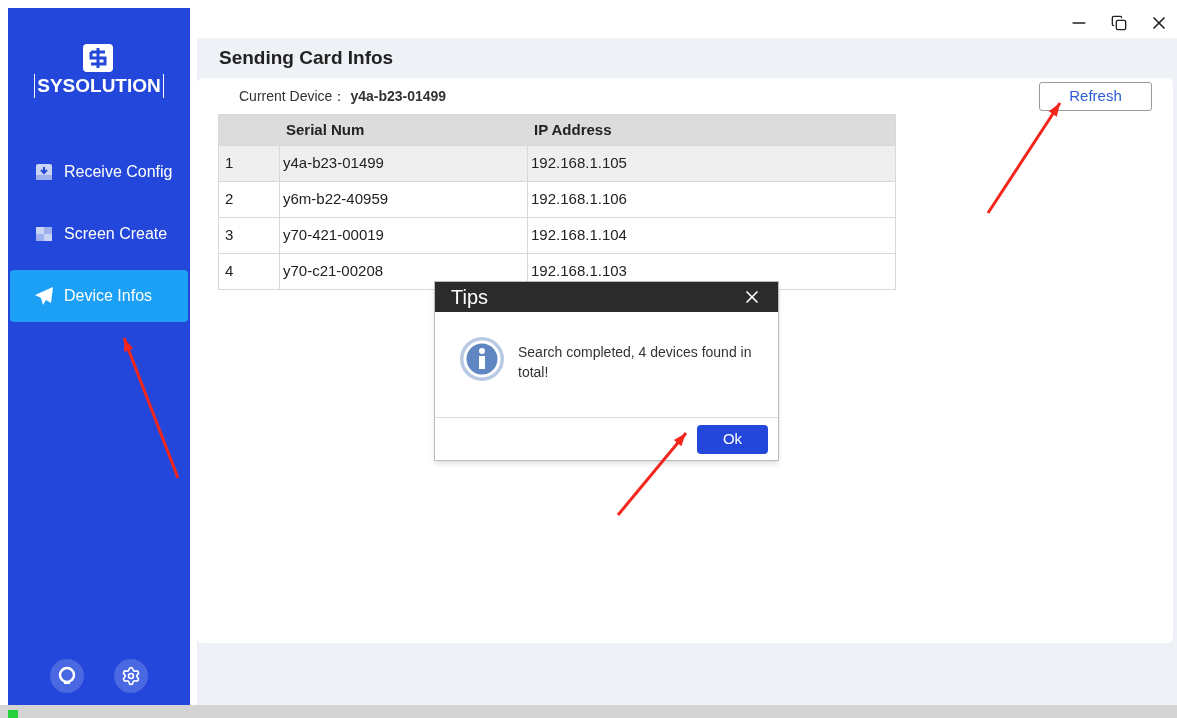 This screenshot has height=718, width=1177. What do you see at coordinates (99, 86) in the screenshot?
I see `brand-name: SYSOLUTION` at bounding box center [99, 86].